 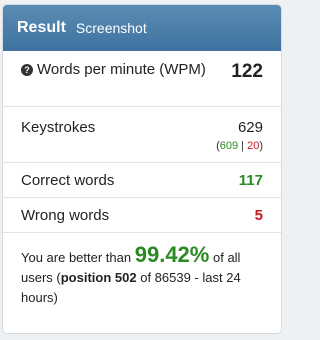 What do you see at coordinates (111, 28) in the screenshot?
I see `screenshot-link: Screenshot` at bounding box center [111, 28].